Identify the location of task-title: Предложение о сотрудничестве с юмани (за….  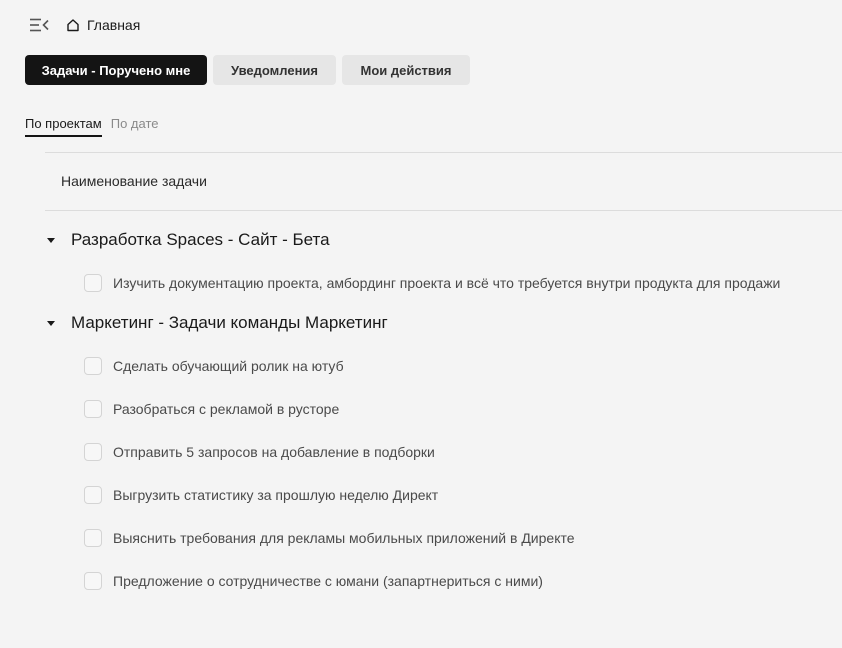
(328, 581).